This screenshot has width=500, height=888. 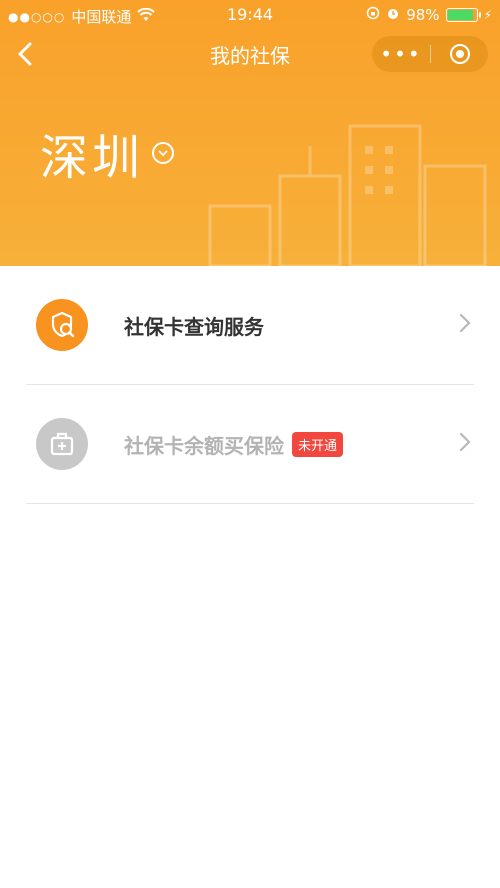 What do you see at coordinates (250, 15) in the screenshot?
I see `status-bar: ●●○○○ 中国联通 19:44 98% ⚡` at bounding box center [250, 15].